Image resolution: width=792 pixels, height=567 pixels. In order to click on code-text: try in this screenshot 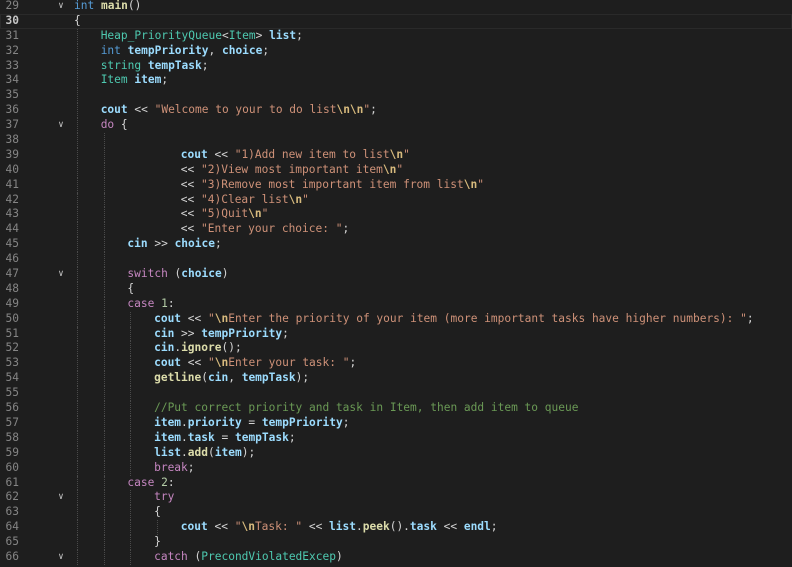, I will do `click(164, 497)`.